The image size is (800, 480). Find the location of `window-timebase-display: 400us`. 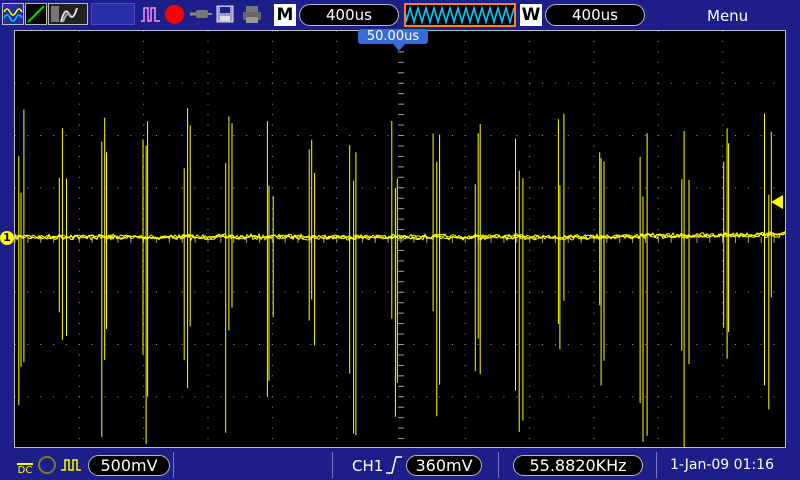

window-timebase-display: 400us is located at coordinates (595, 15).